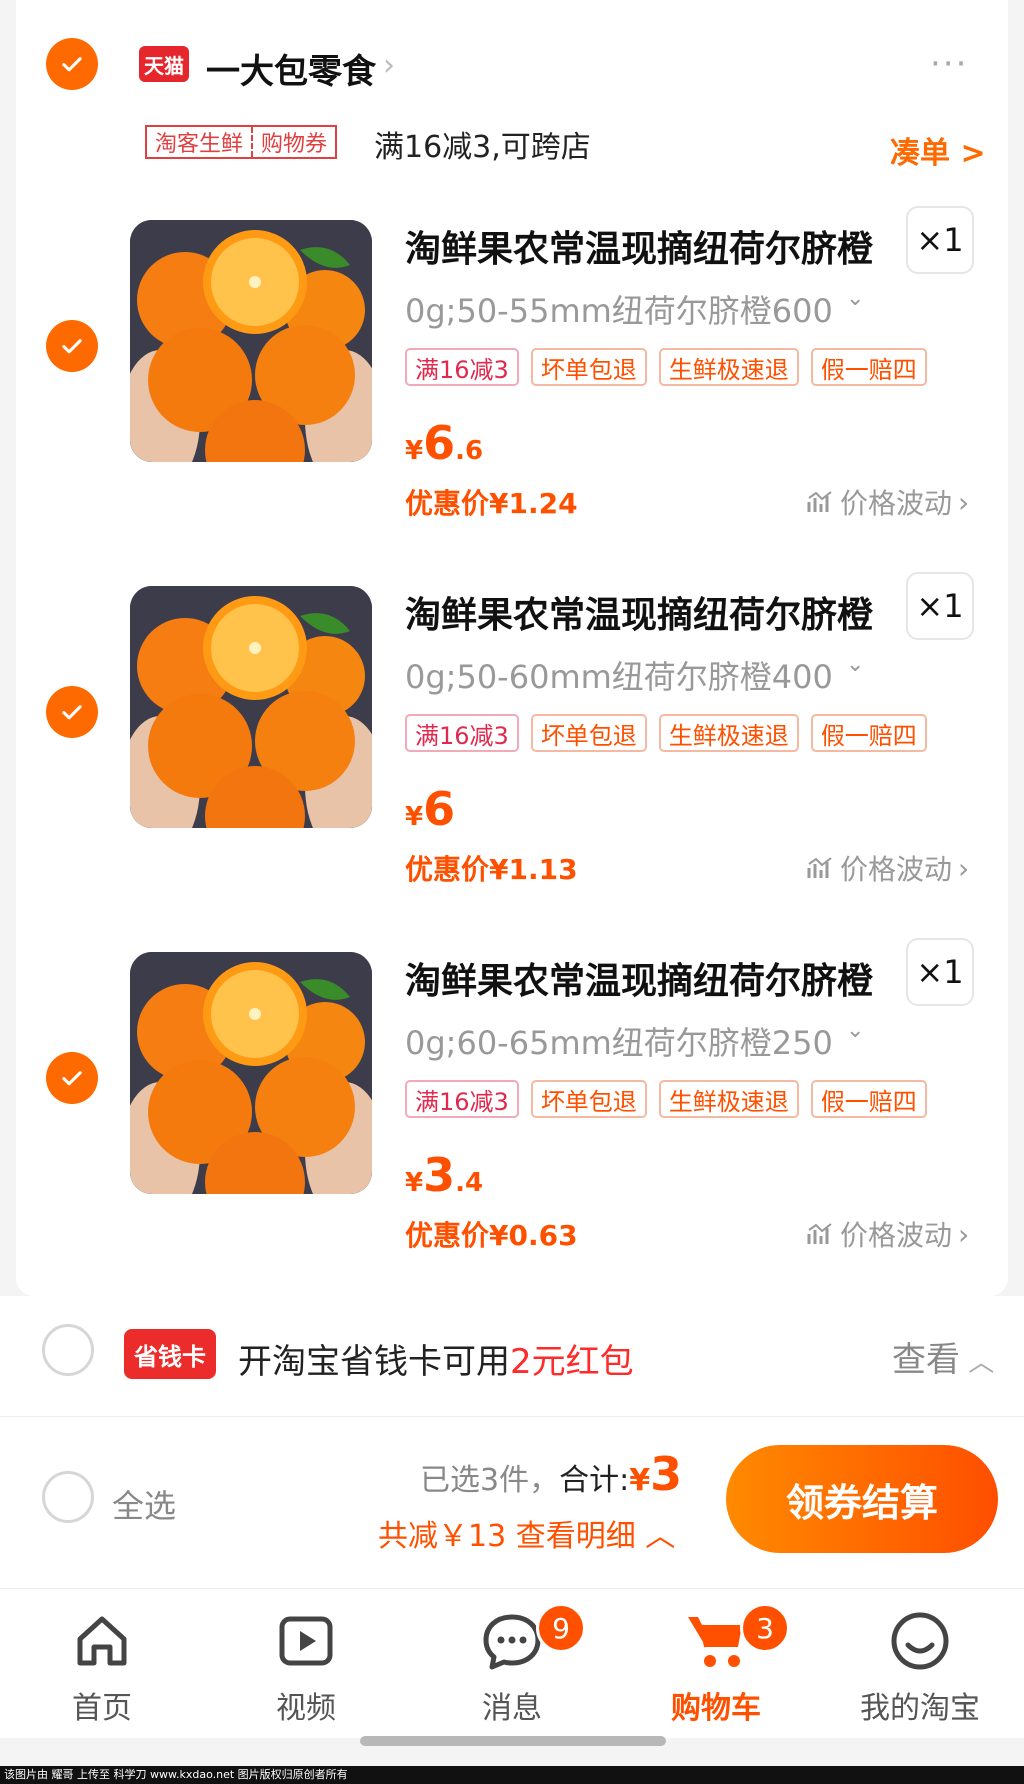 The image size is (1024, 1784). Describe the element at coordinates (199, 144) in the screenshot. I see `promo-tag-label: 淘客生鲜` at that location.